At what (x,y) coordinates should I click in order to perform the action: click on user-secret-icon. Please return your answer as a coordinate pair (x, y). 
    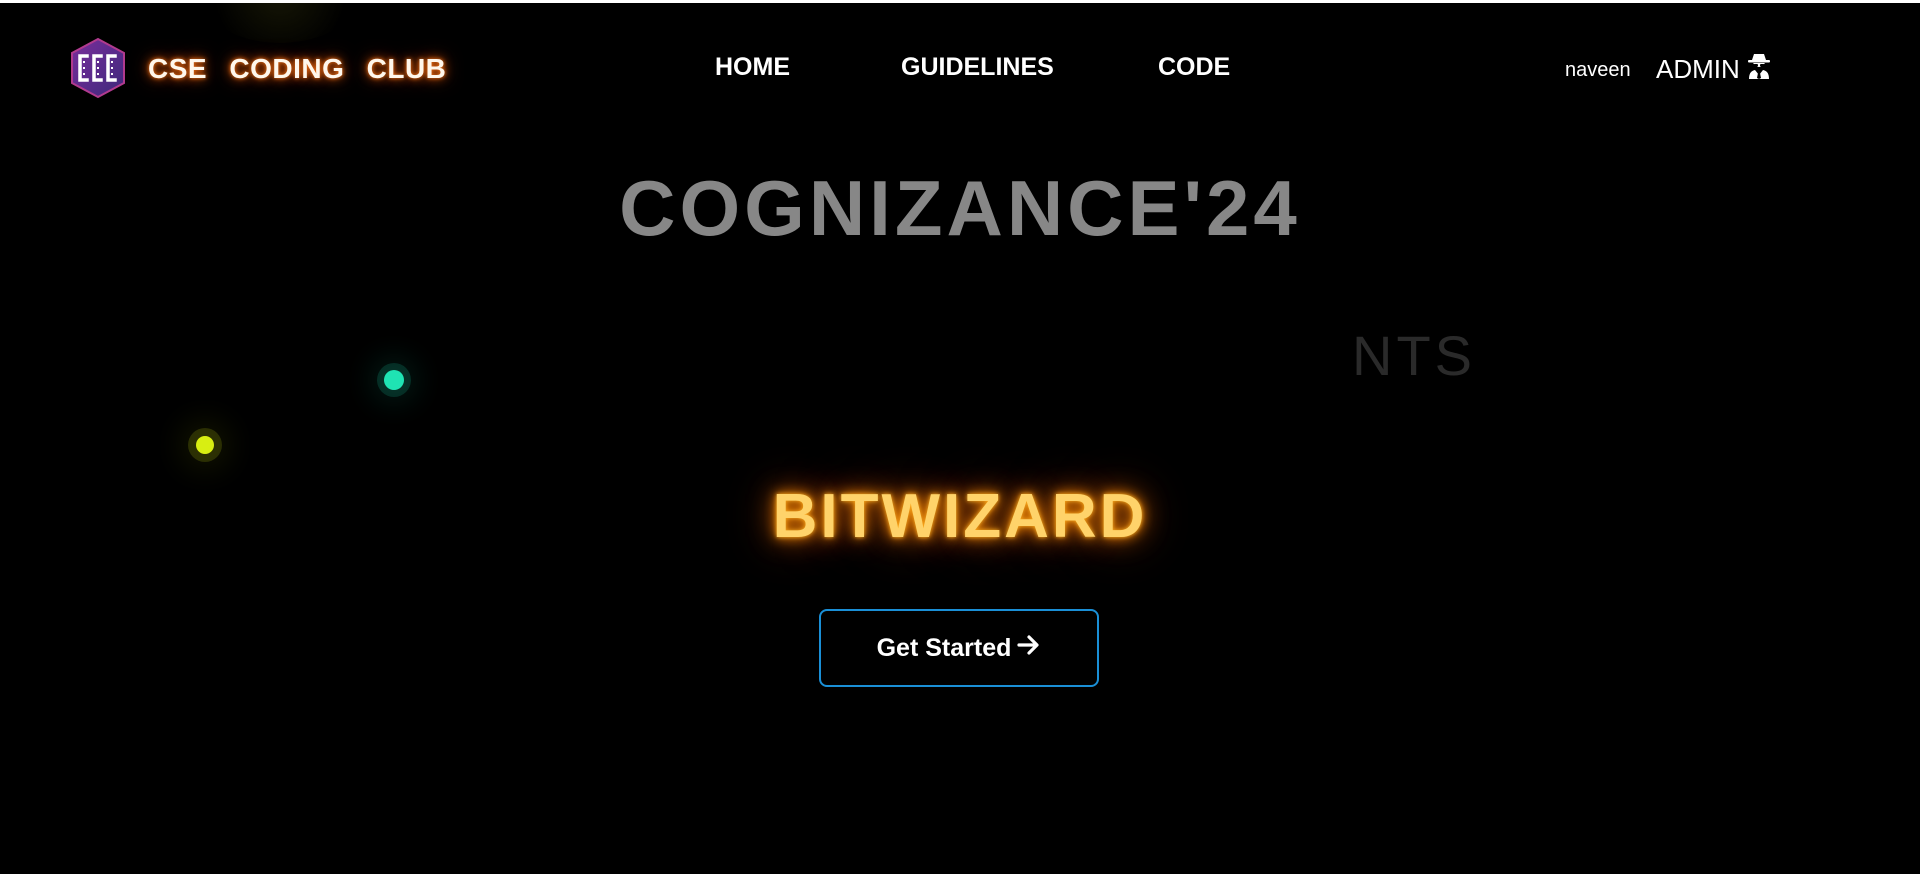
    Looking at the image, I should click on (1756, 69).